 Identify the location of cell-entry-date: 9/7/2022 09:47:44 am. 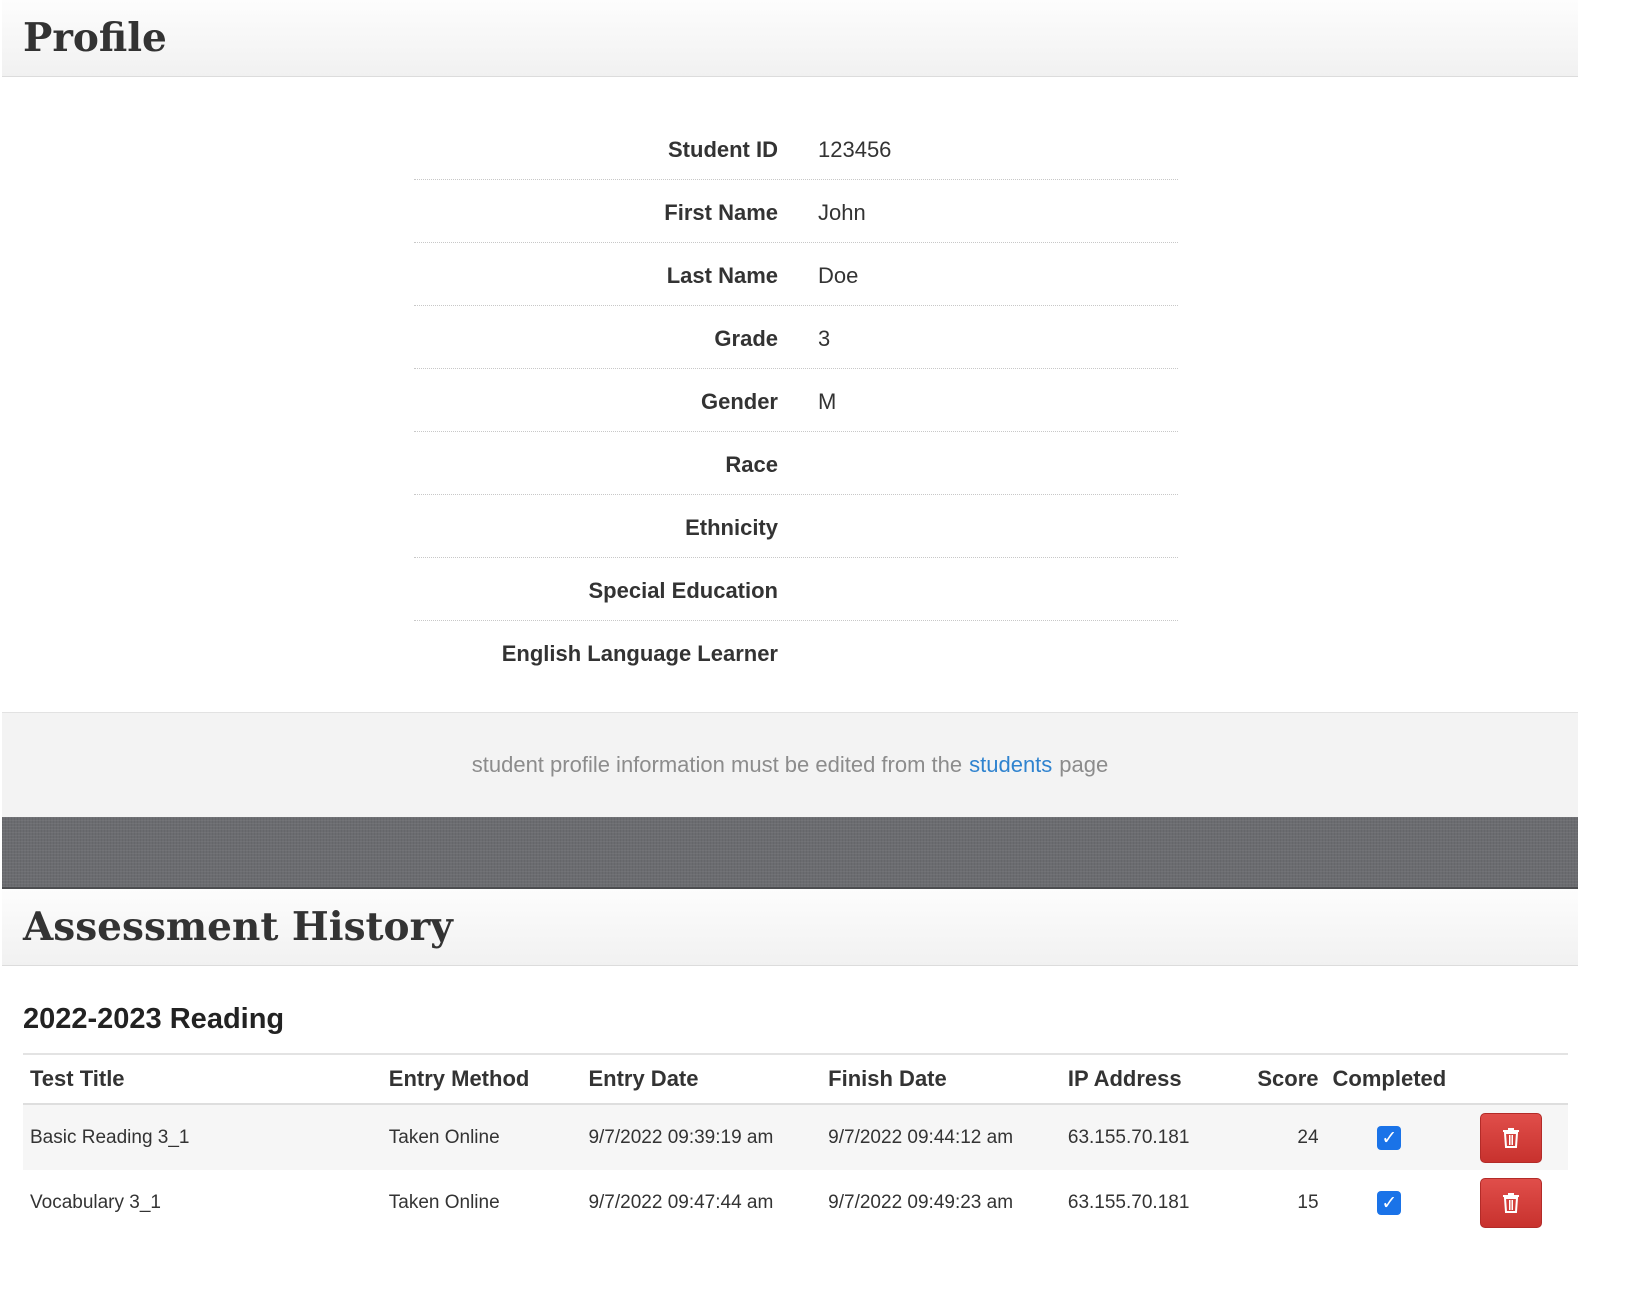
(681, 1202).